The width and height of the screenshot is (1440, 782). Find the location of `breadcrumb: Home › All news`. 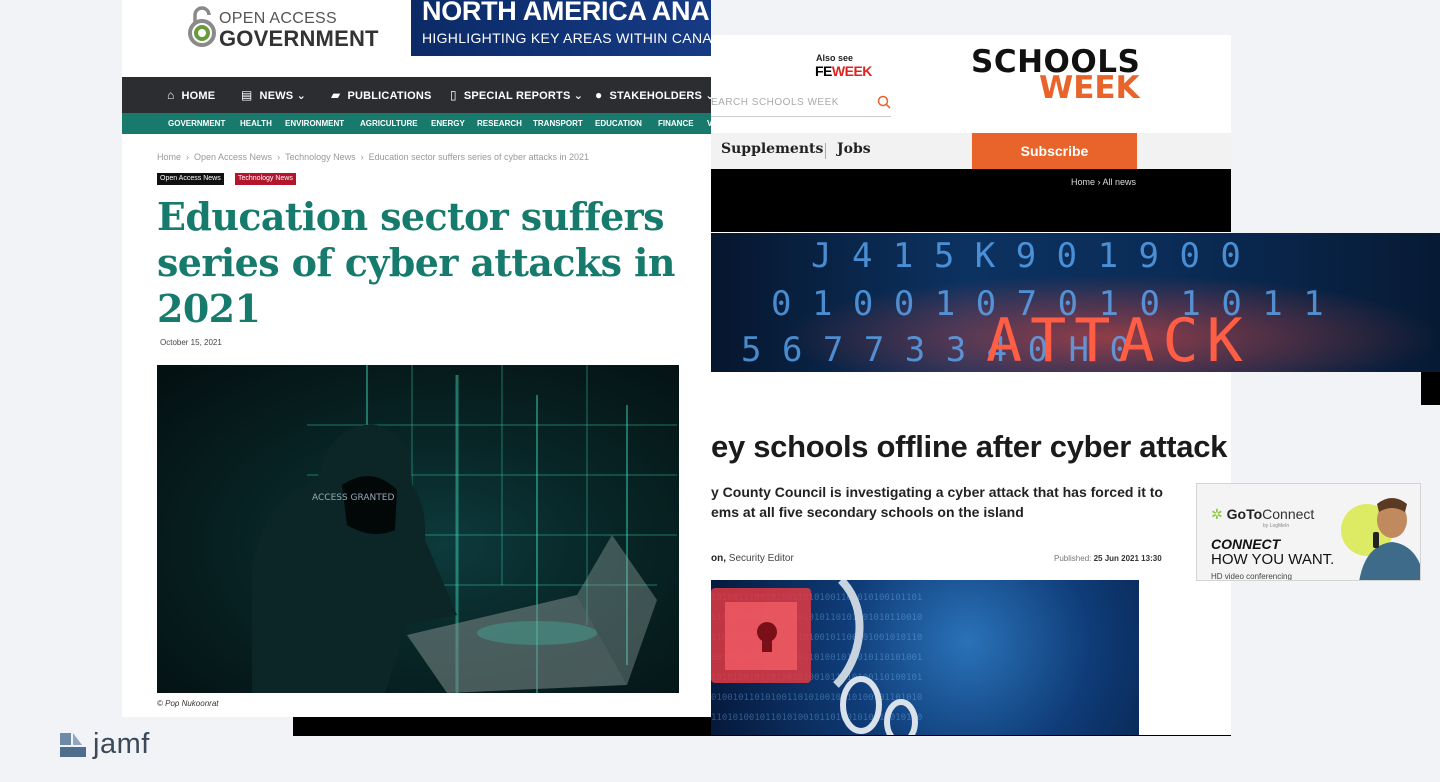

breadcrumb: Home › All news is located at coordinates (1103, 182).